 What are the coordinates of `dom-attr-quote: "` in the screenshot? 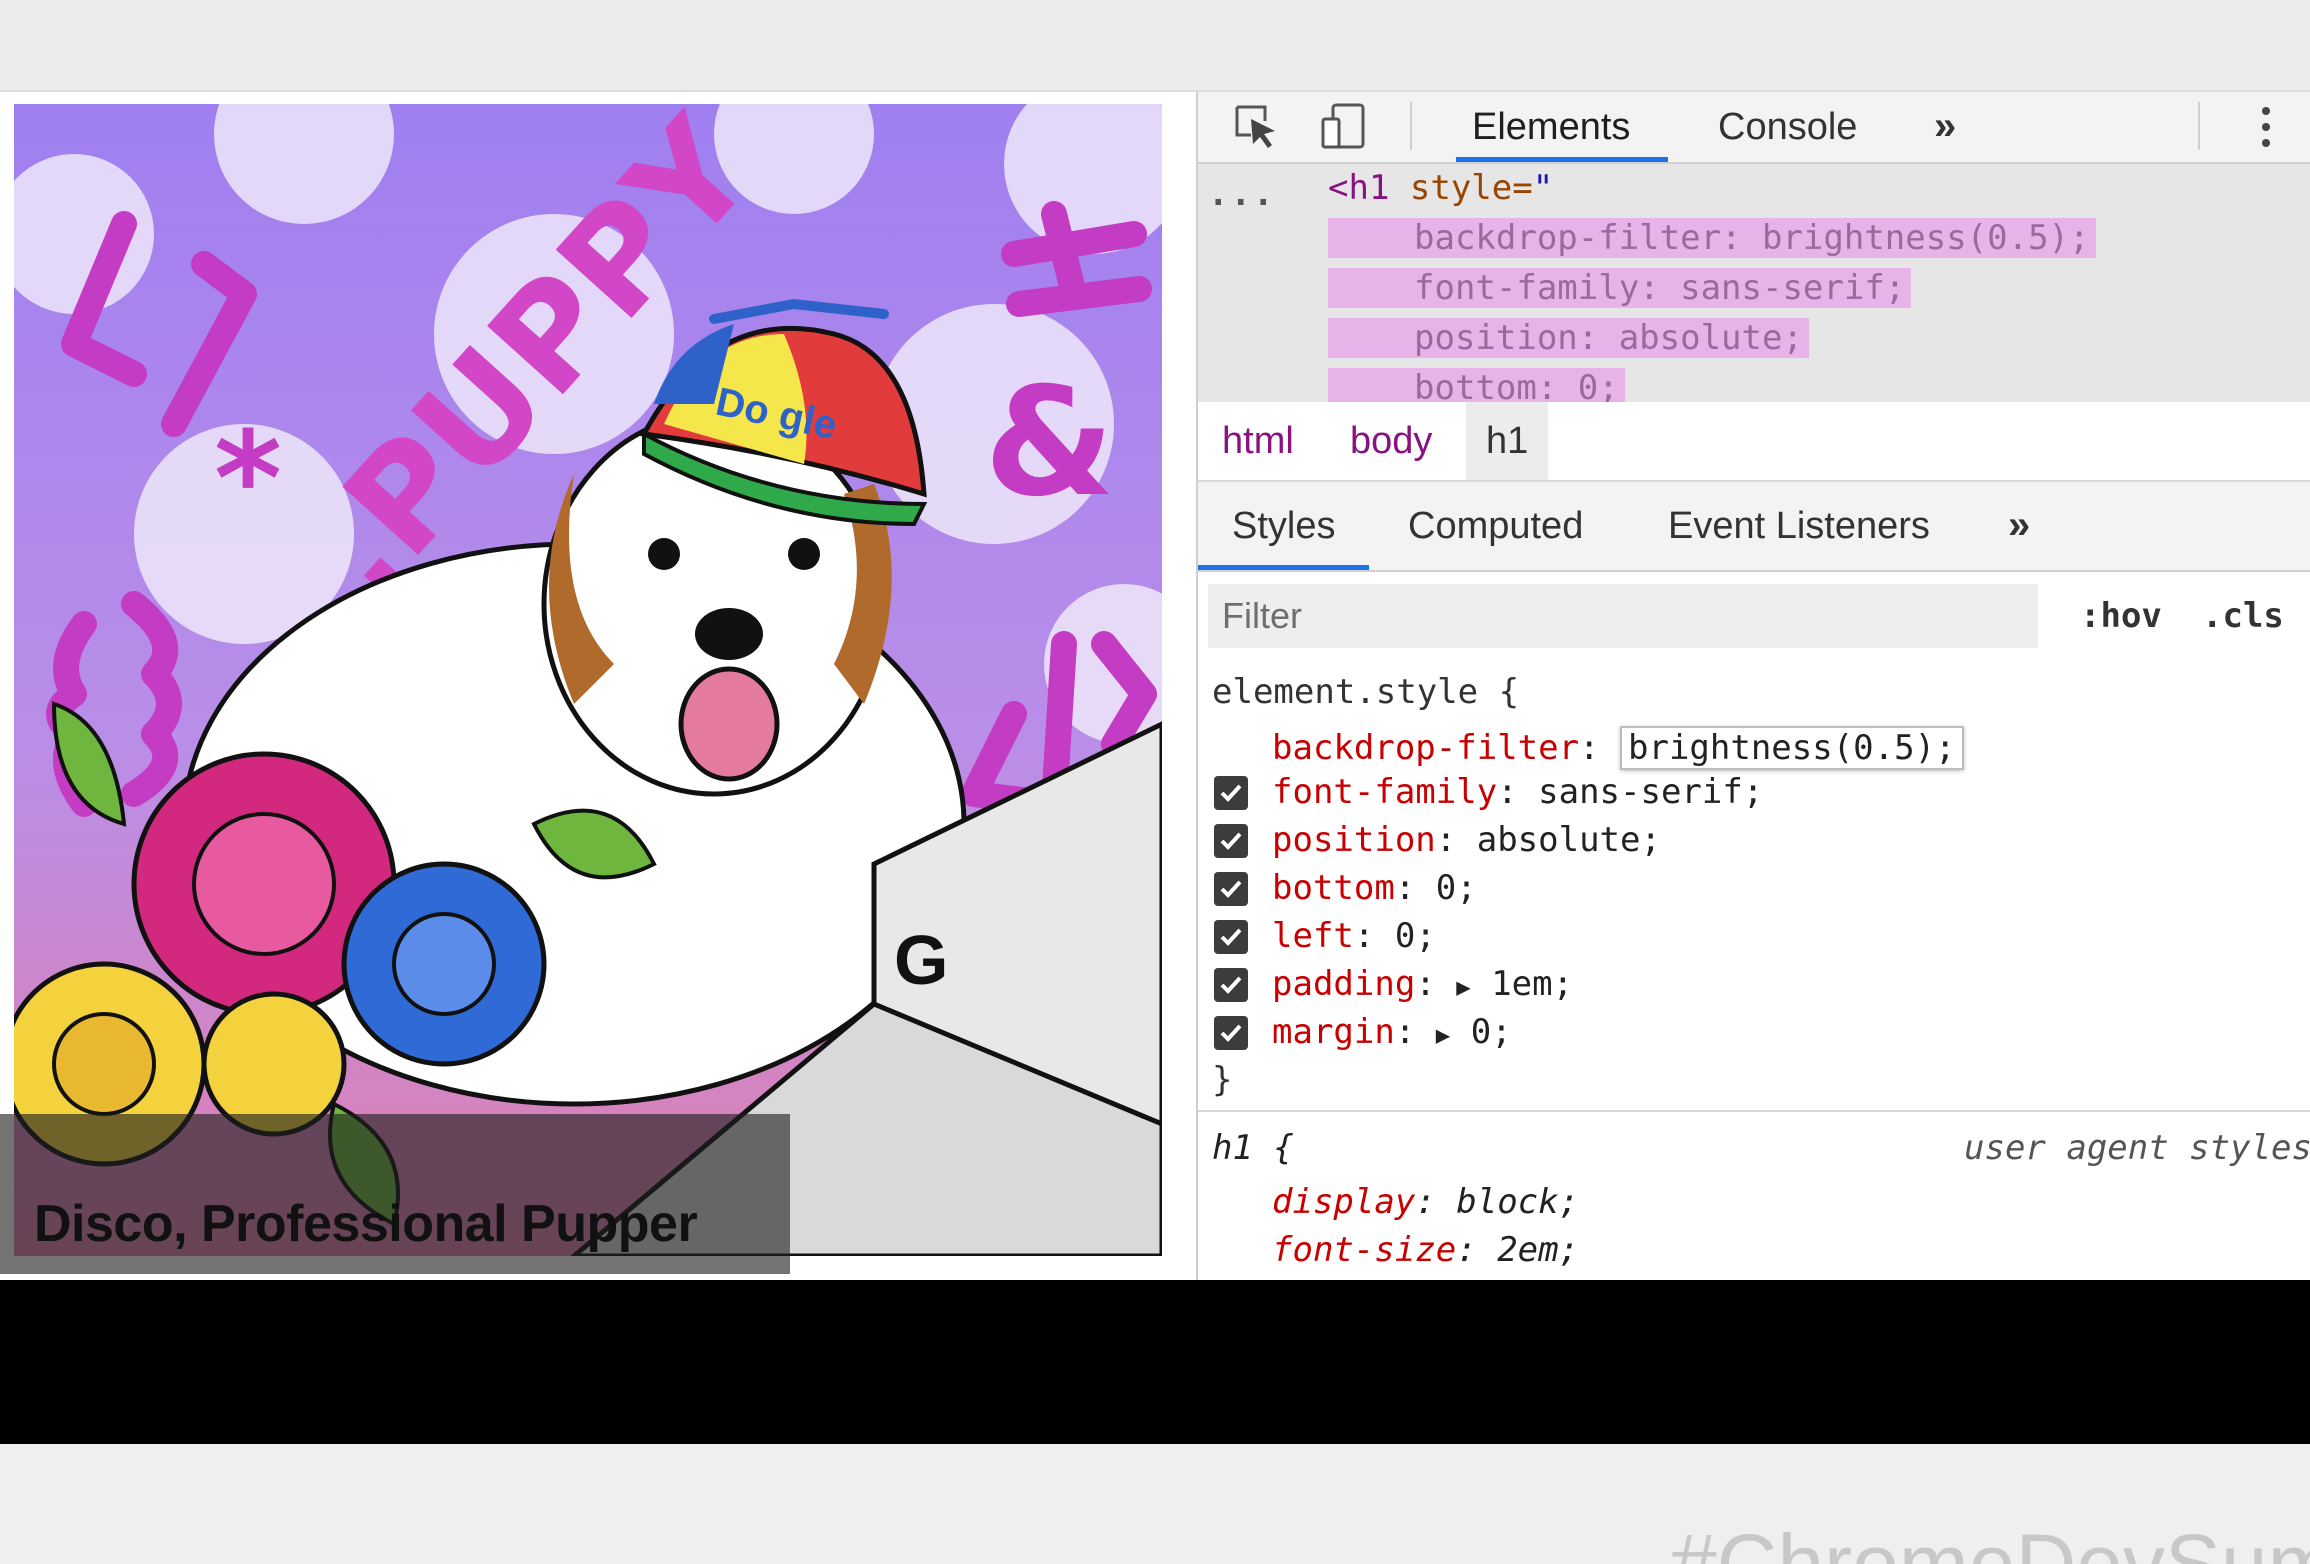 It's located at (1543, 188).